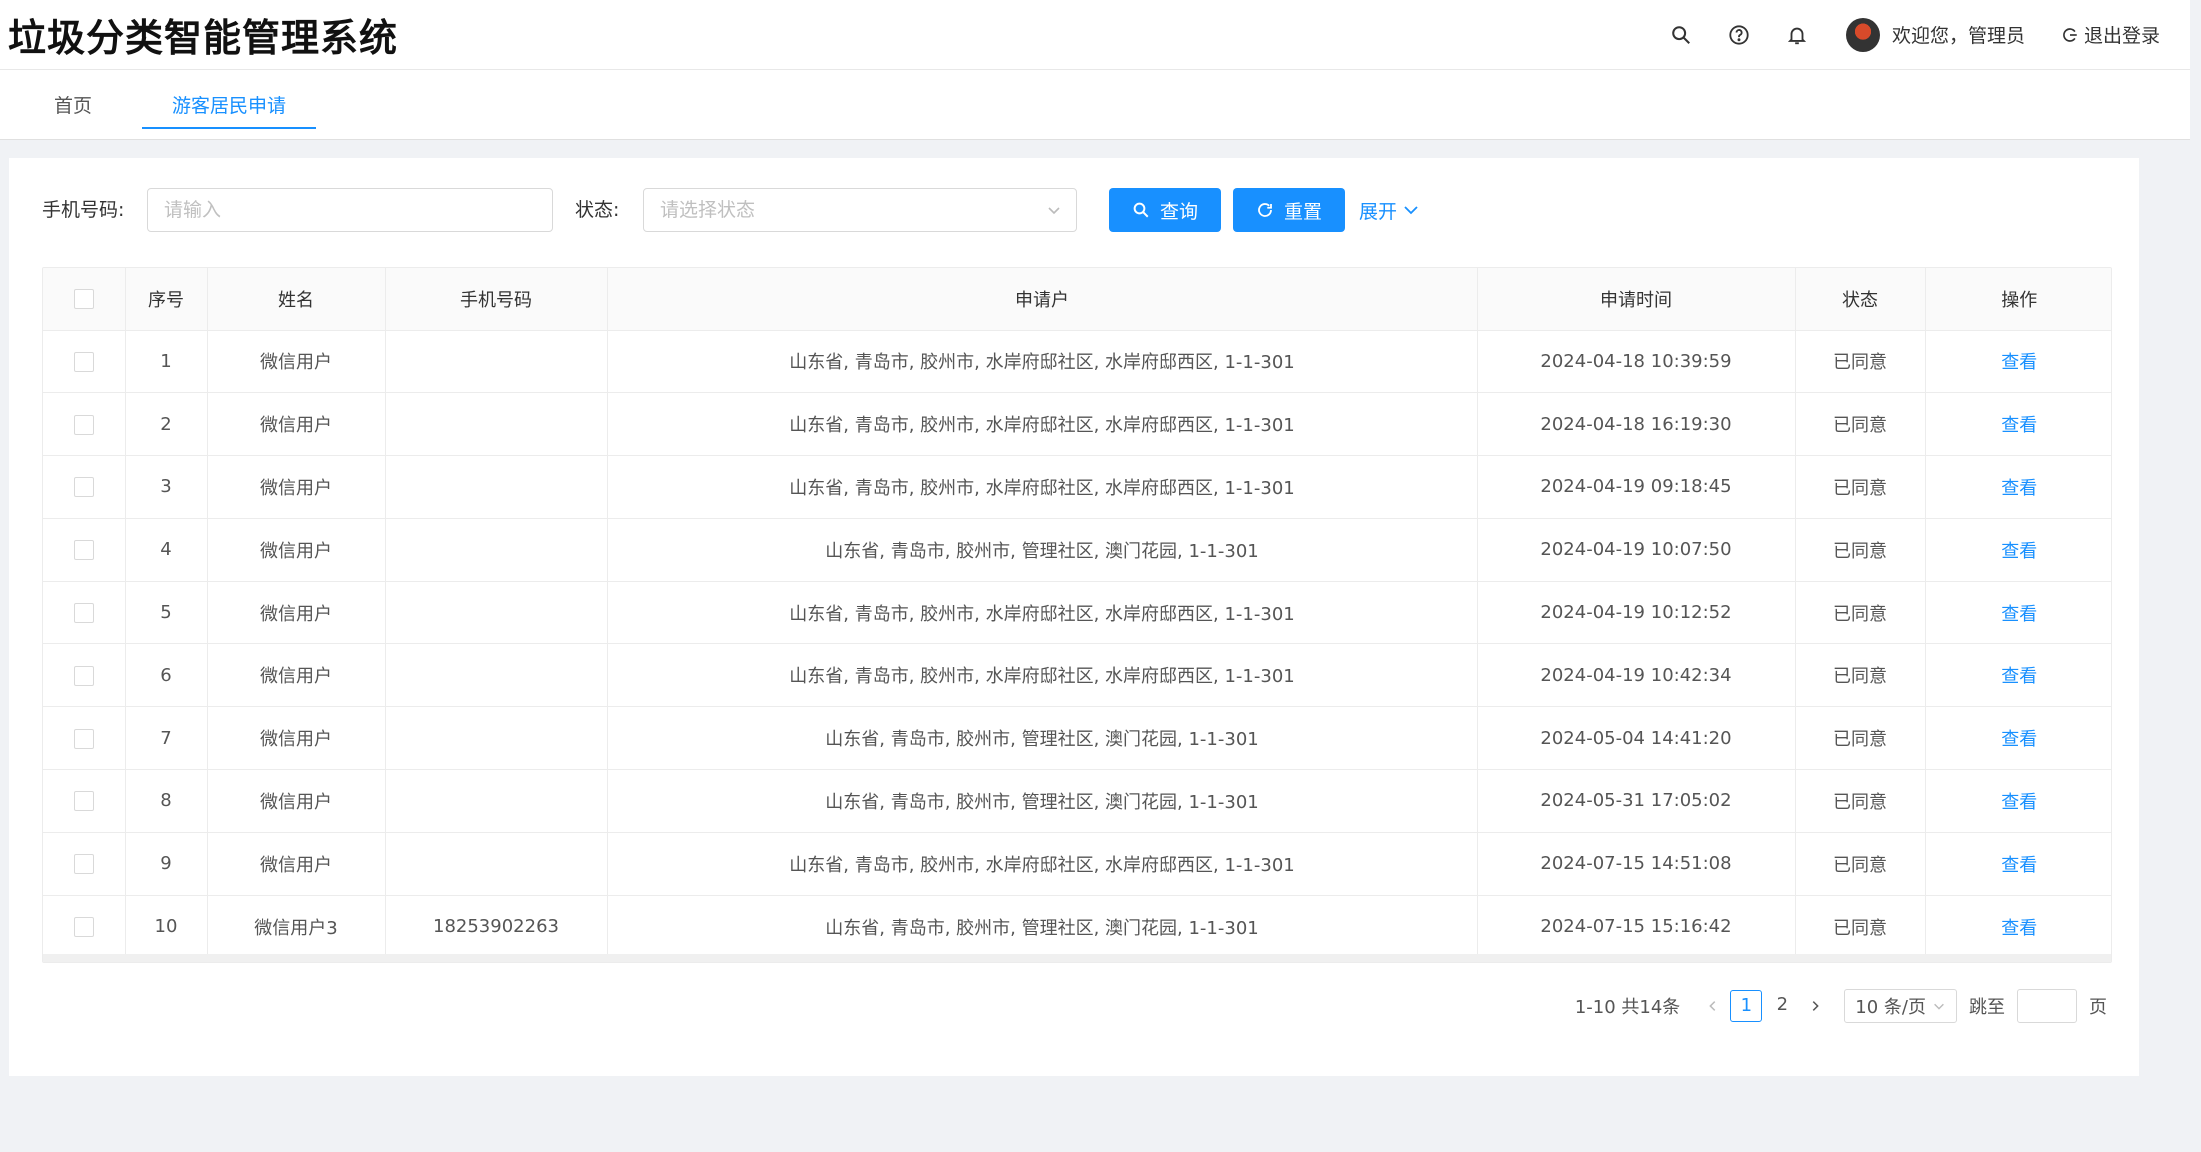  Describe the element at coordinates (1797, 35) in the screenshot. I see `bell-icon` at that location.